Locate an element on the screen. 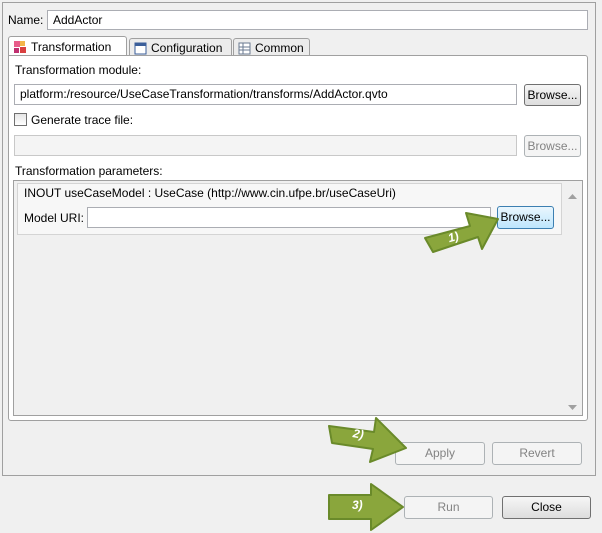 The height and width of the screenshot is (533, 602). module-label: Transformation module: is located at coordinates (78, 70).